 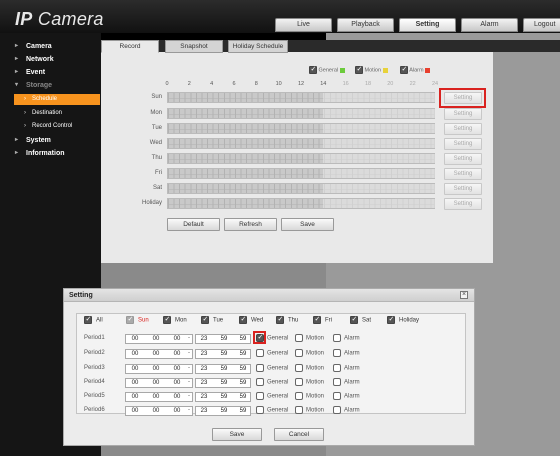 I want to click on nav-alarm: Alarm, so click(x=489, y=25).